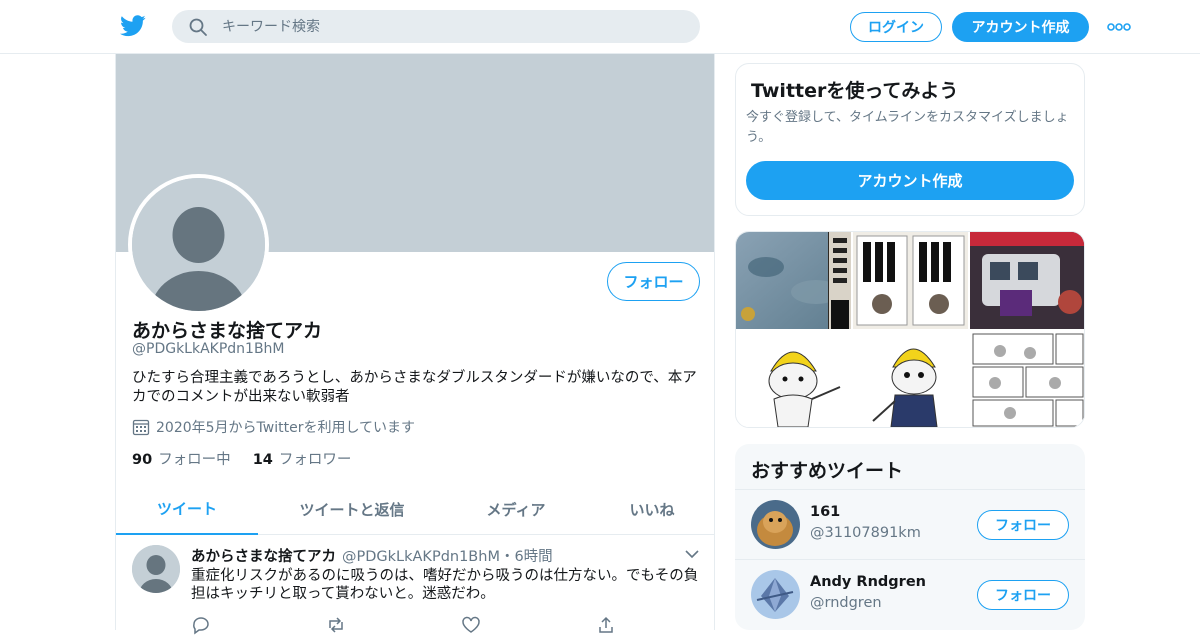 This screenshot has width=1200, height=639. What do you see at coordinates (846, 603) in the screenshot?
I see `user-handle: @rndgren` at bounding box center [846, 603].